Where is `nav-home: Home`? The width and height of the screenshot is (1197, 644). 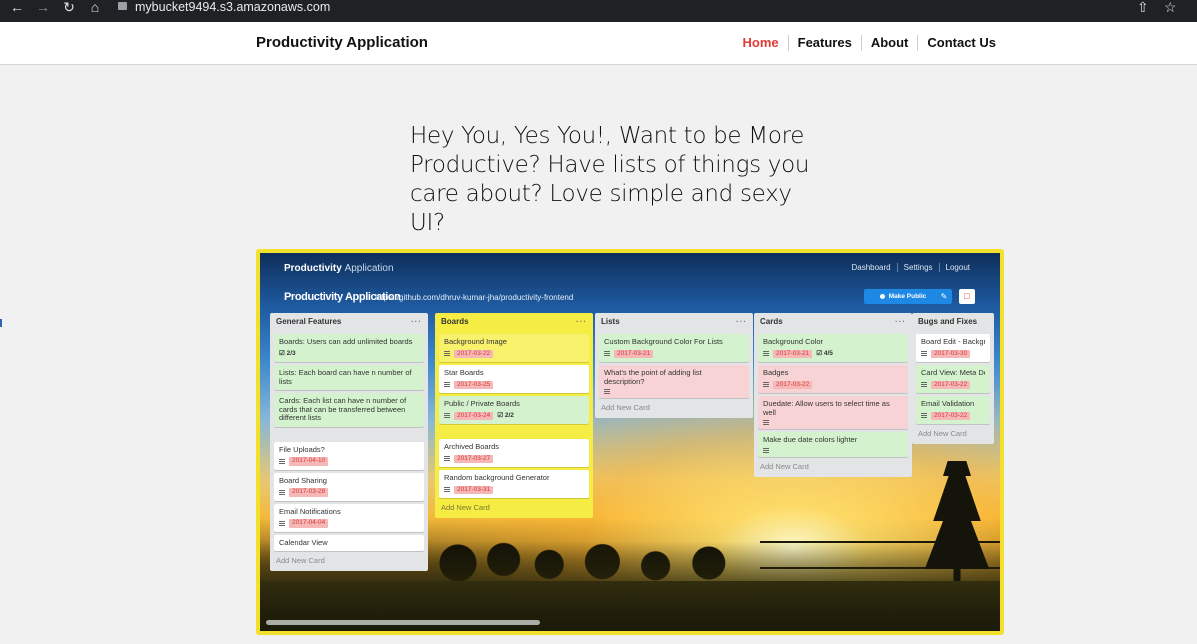
nav-home: Home is located at coordinates (761, 43).